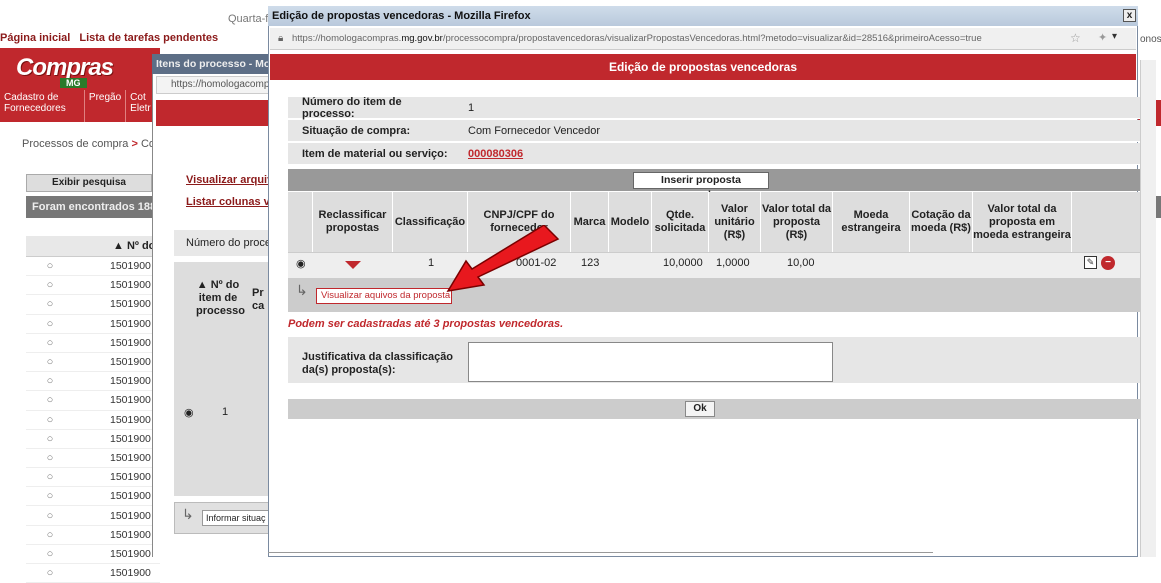 This screenshot has width=1161, height=583. Describe the element at coordinates (232, 202) in the screenshot. I see `listar-colunas-link: Listar colunas vis` at that location.